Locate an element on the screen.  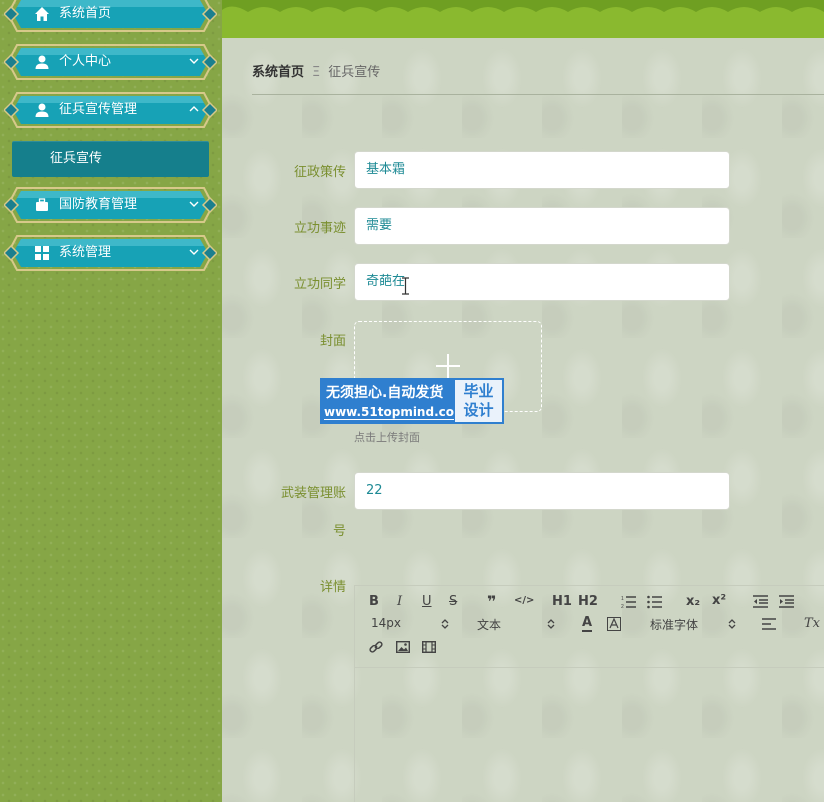
classmate-label: 立功同学 is located at coordinates (319, 284).